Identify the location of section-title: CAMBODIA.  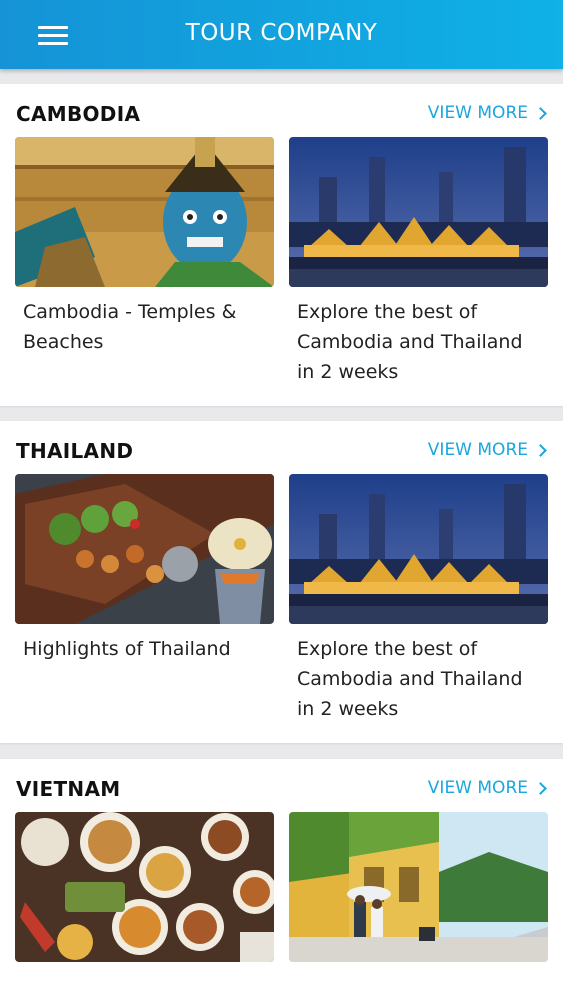
(78, 114).